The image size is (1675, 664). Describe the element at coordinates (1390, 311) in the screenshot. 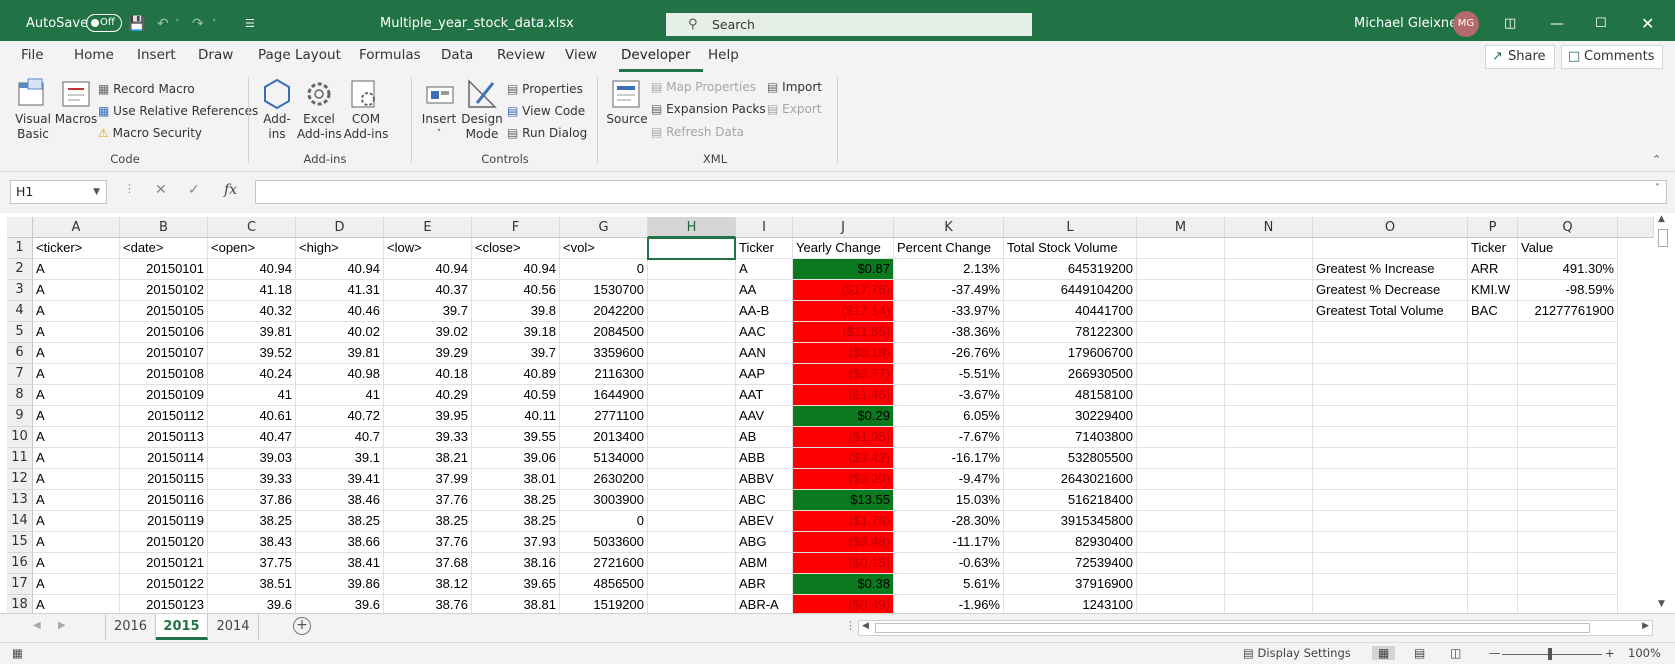

I see `cell-o4: Greatest Total Volume` at that location.